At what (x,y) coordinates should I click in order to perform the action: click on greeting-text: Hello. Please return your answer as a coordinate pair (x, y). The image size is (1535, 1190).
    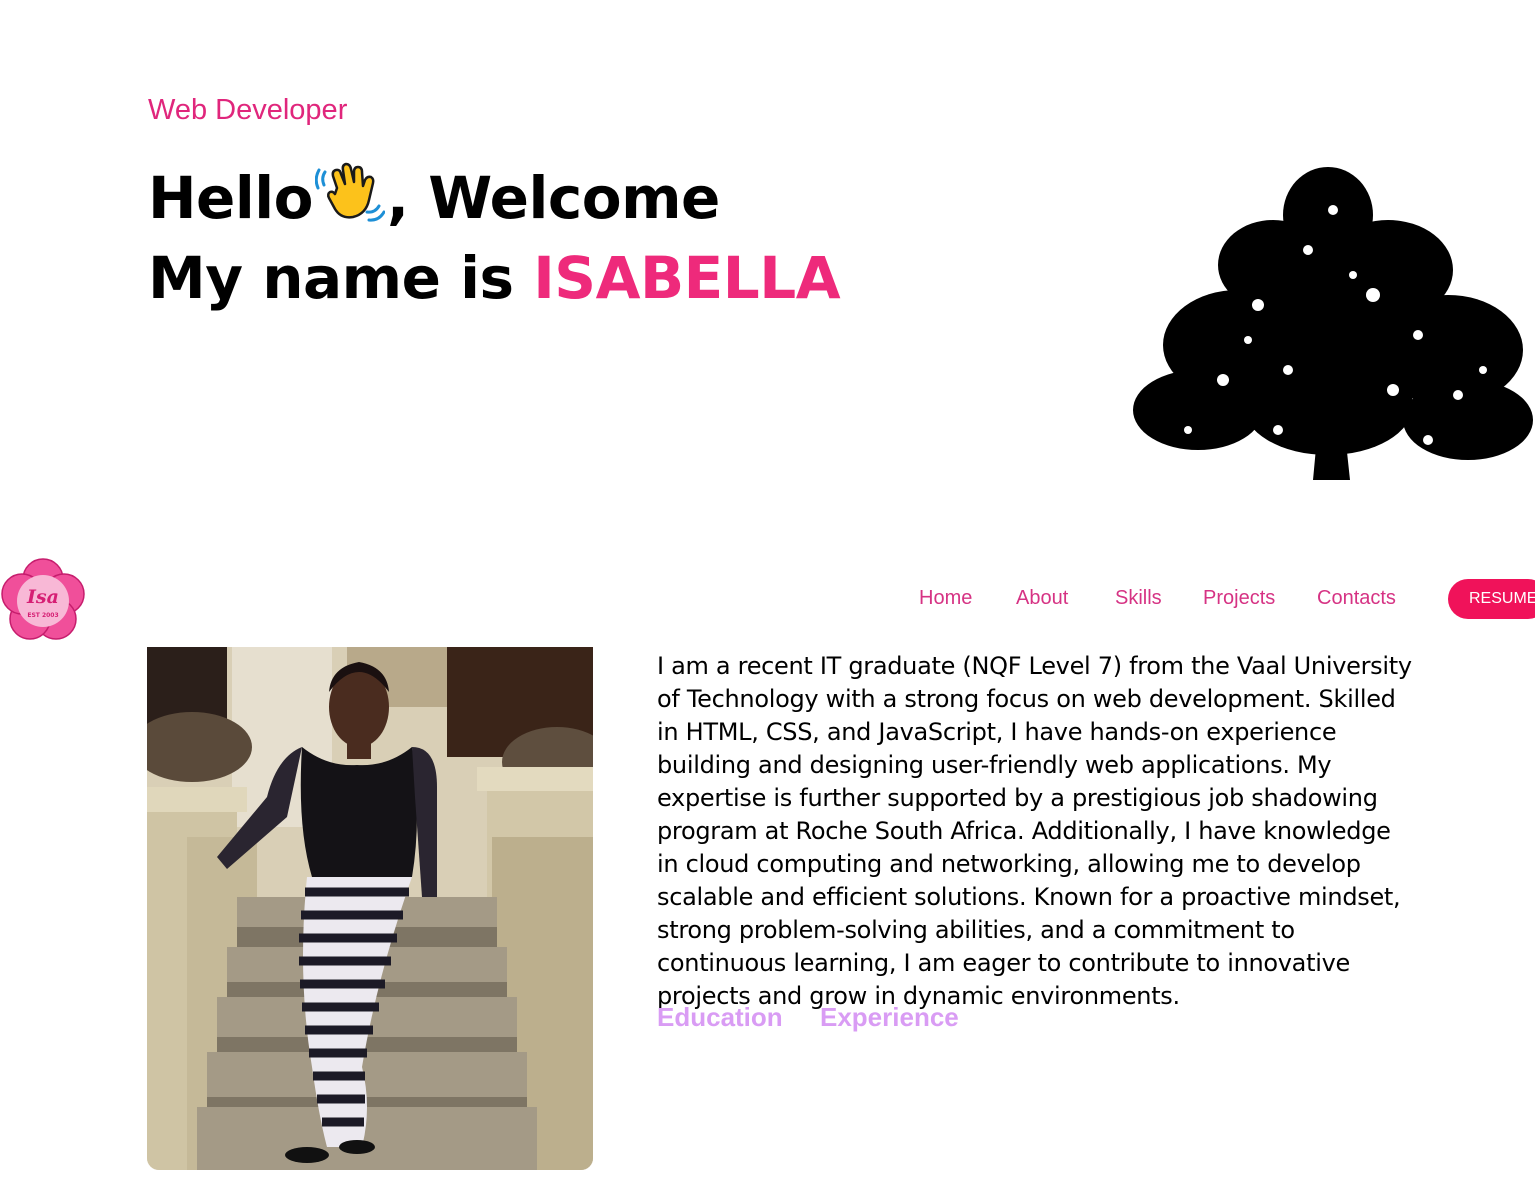
    Looking at the image, I should click on (231, 198).